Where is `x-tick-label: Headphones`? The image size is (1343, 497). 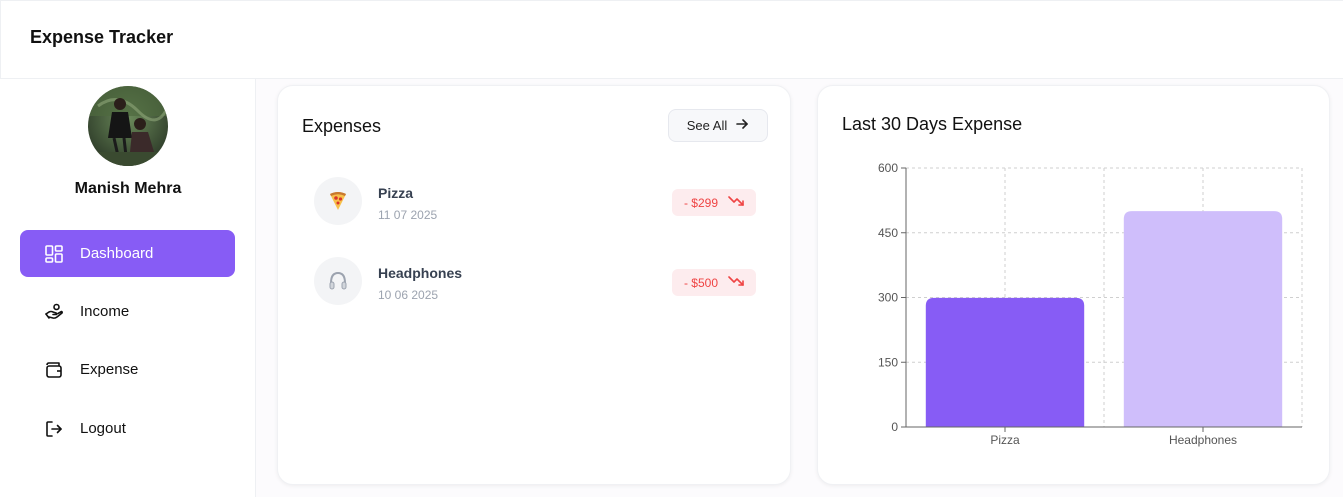
x-tick-label: Headphones is located at coordinates (1203, 440).